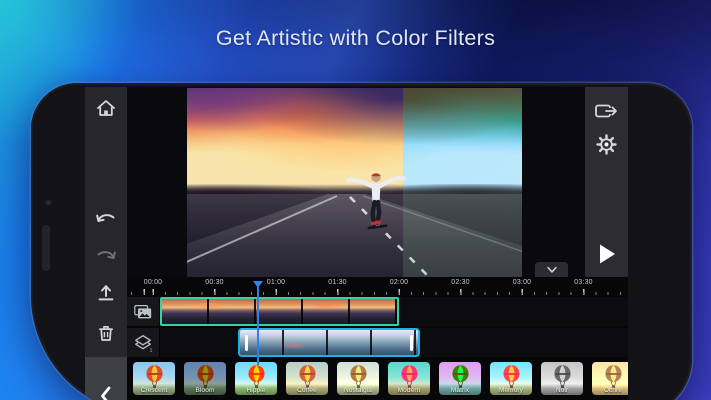 This screenshot has height=400, width=711. I want to click on filter-preset-thumbnail: Hippie, so click(256, 378).